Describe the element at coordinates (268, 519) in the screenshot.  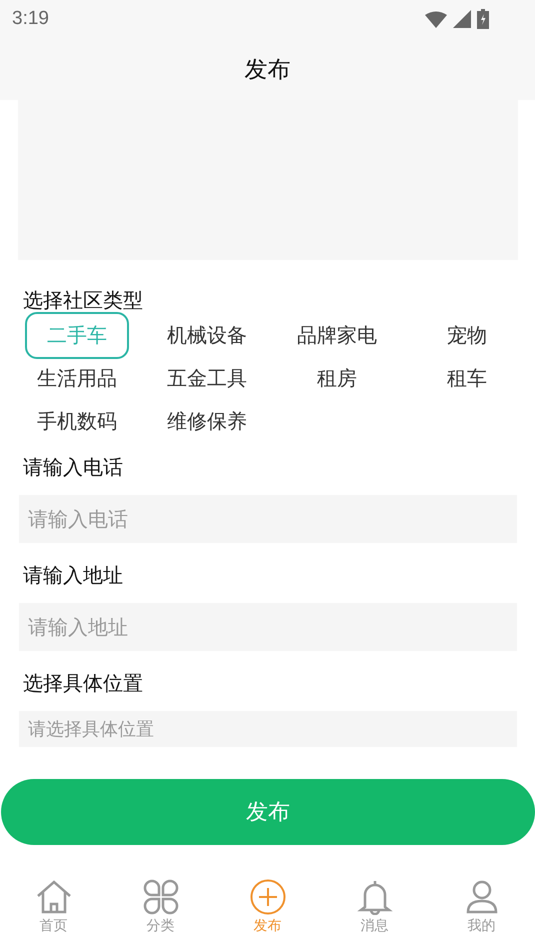
I see `input-field: 请输入电话` at that location.